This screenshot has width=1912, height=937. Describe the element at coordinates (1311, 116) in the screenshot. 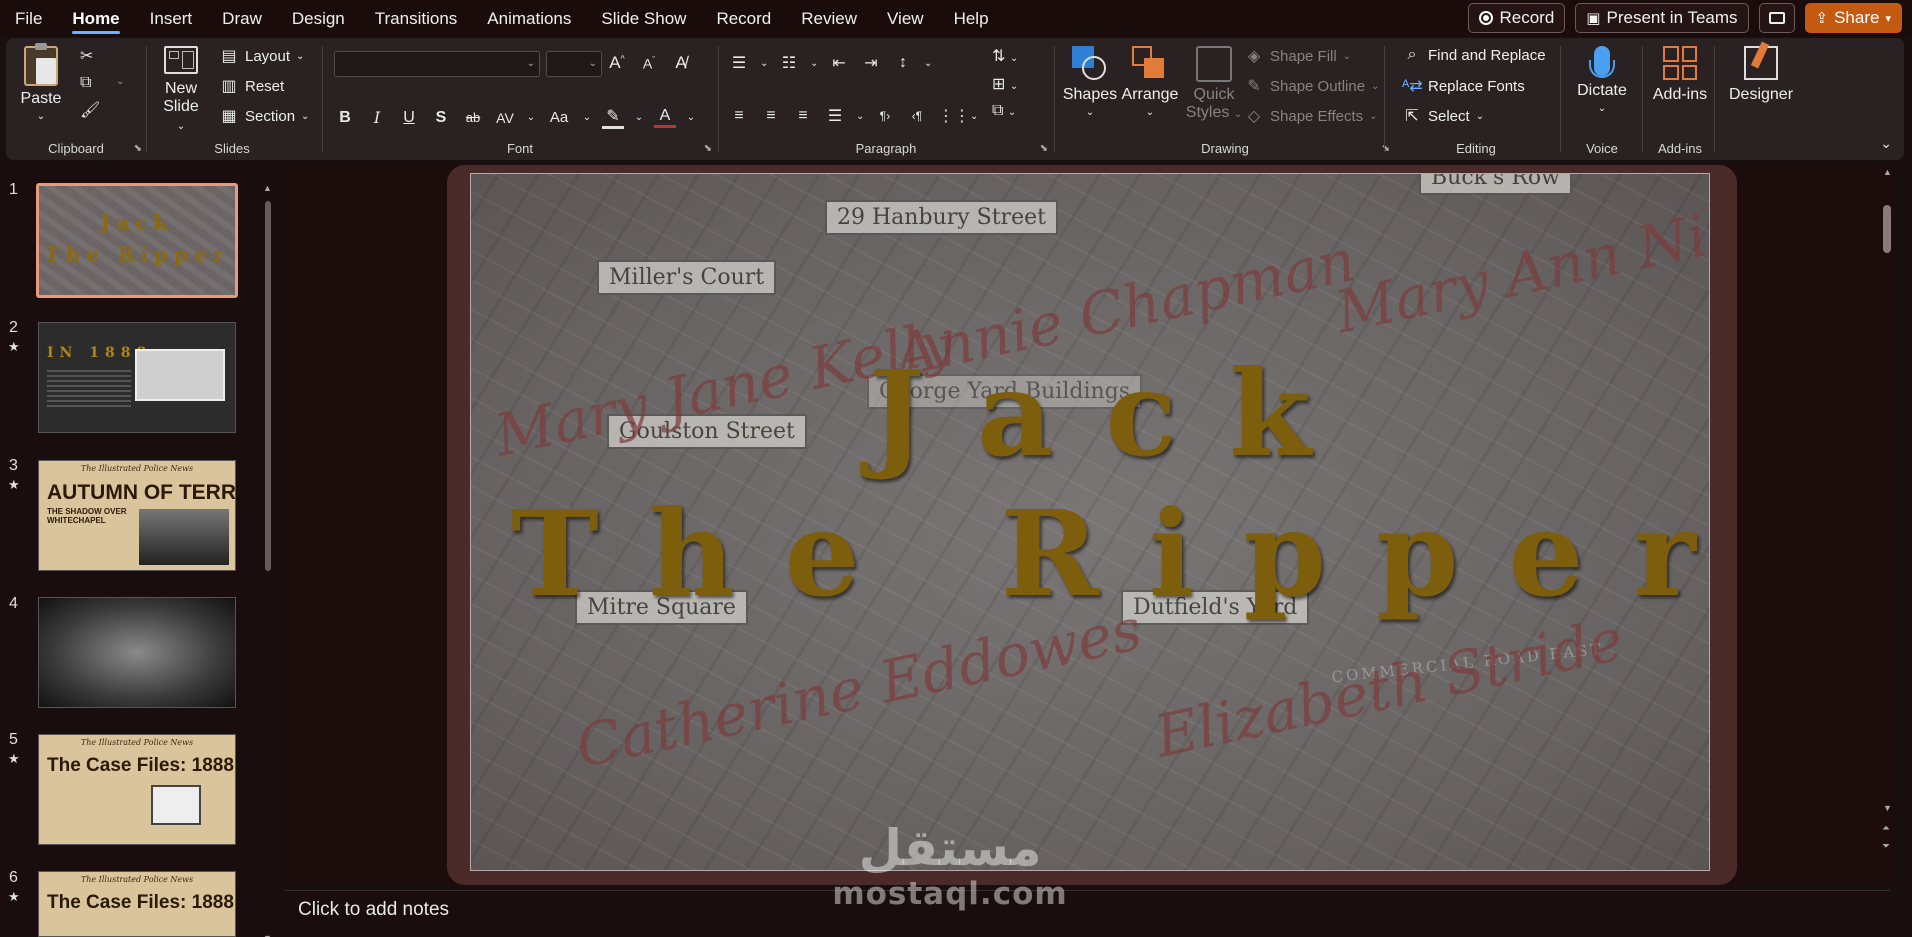

I see `shape-effects-button: ◇ Shape Effects ⌄` at that location.